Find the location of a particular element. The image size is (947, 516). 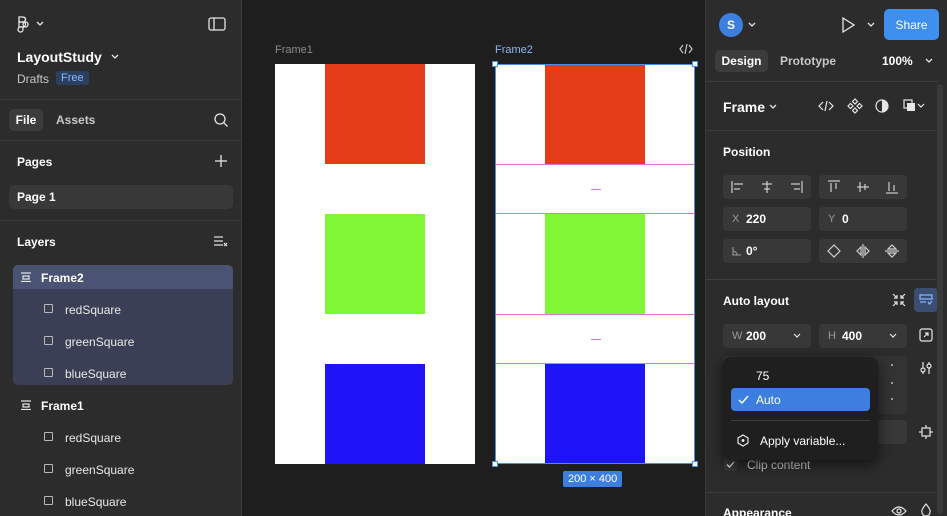

flip-vertical-button is located at coordinates (891, 251).